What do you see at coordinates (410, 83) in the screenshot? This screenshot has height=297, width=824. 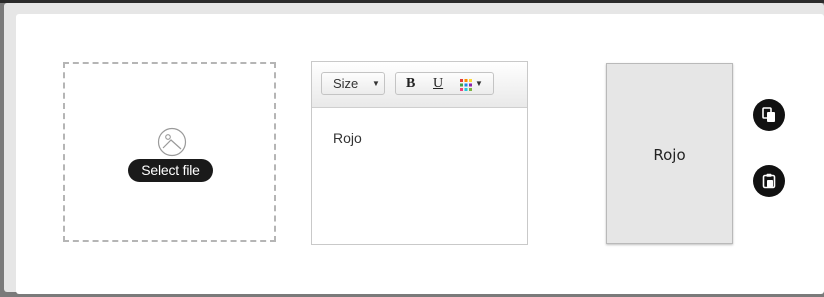 I see `bold-button: B` at bounding box center [410, 83].